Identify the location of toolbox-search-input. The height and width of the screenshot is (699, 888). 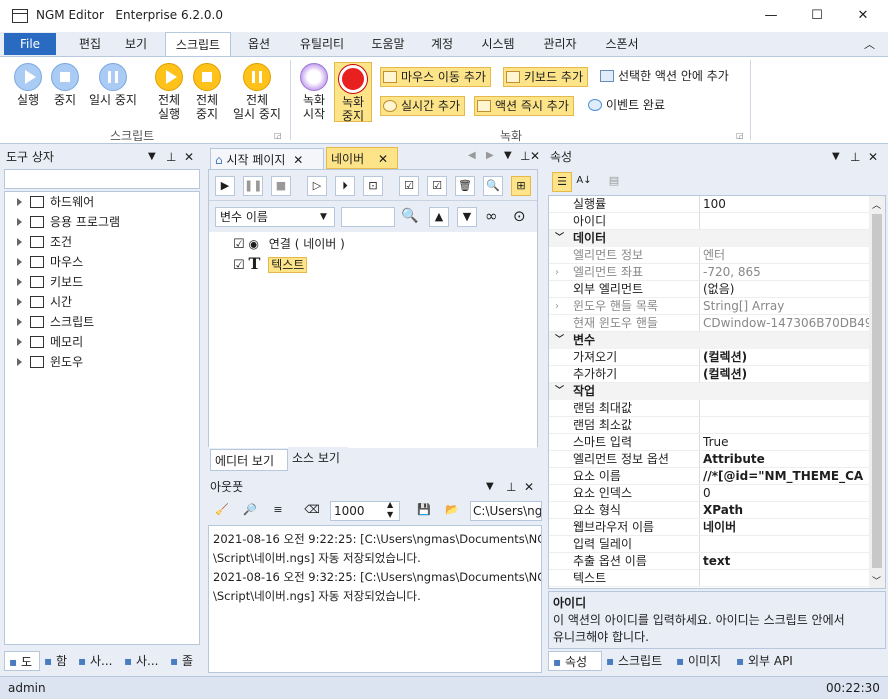
(102, 179).